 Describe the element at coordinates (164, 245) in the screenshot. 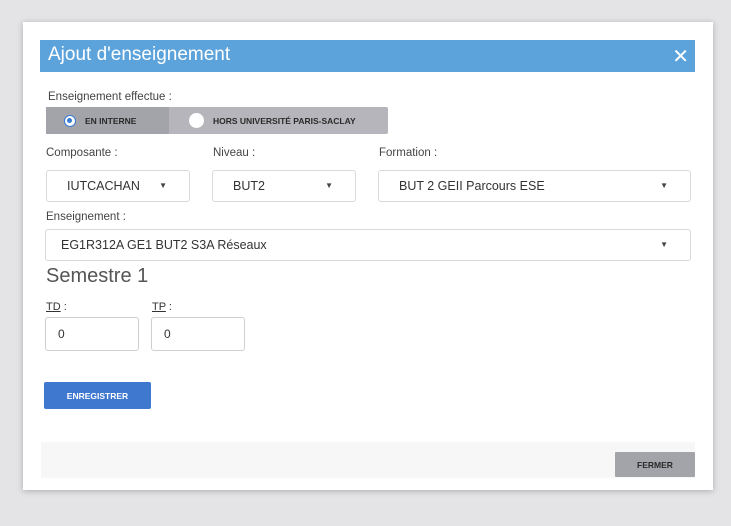

I see `enseignement-value: EG1R312A GE1 BUT2 S3A Réseaux` at that location.